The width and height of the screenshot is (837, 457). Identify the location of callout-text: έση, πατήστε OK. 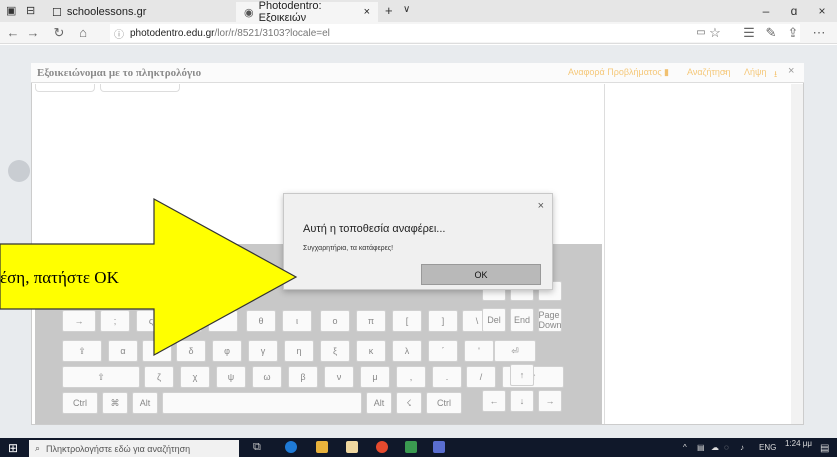
(59, 277).